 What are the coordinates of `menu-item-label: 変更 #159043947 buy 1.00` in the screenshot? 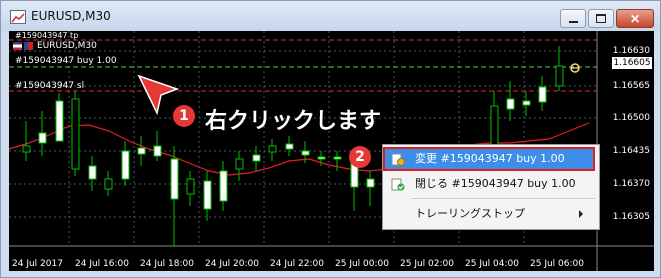 It's located at (490, 158).